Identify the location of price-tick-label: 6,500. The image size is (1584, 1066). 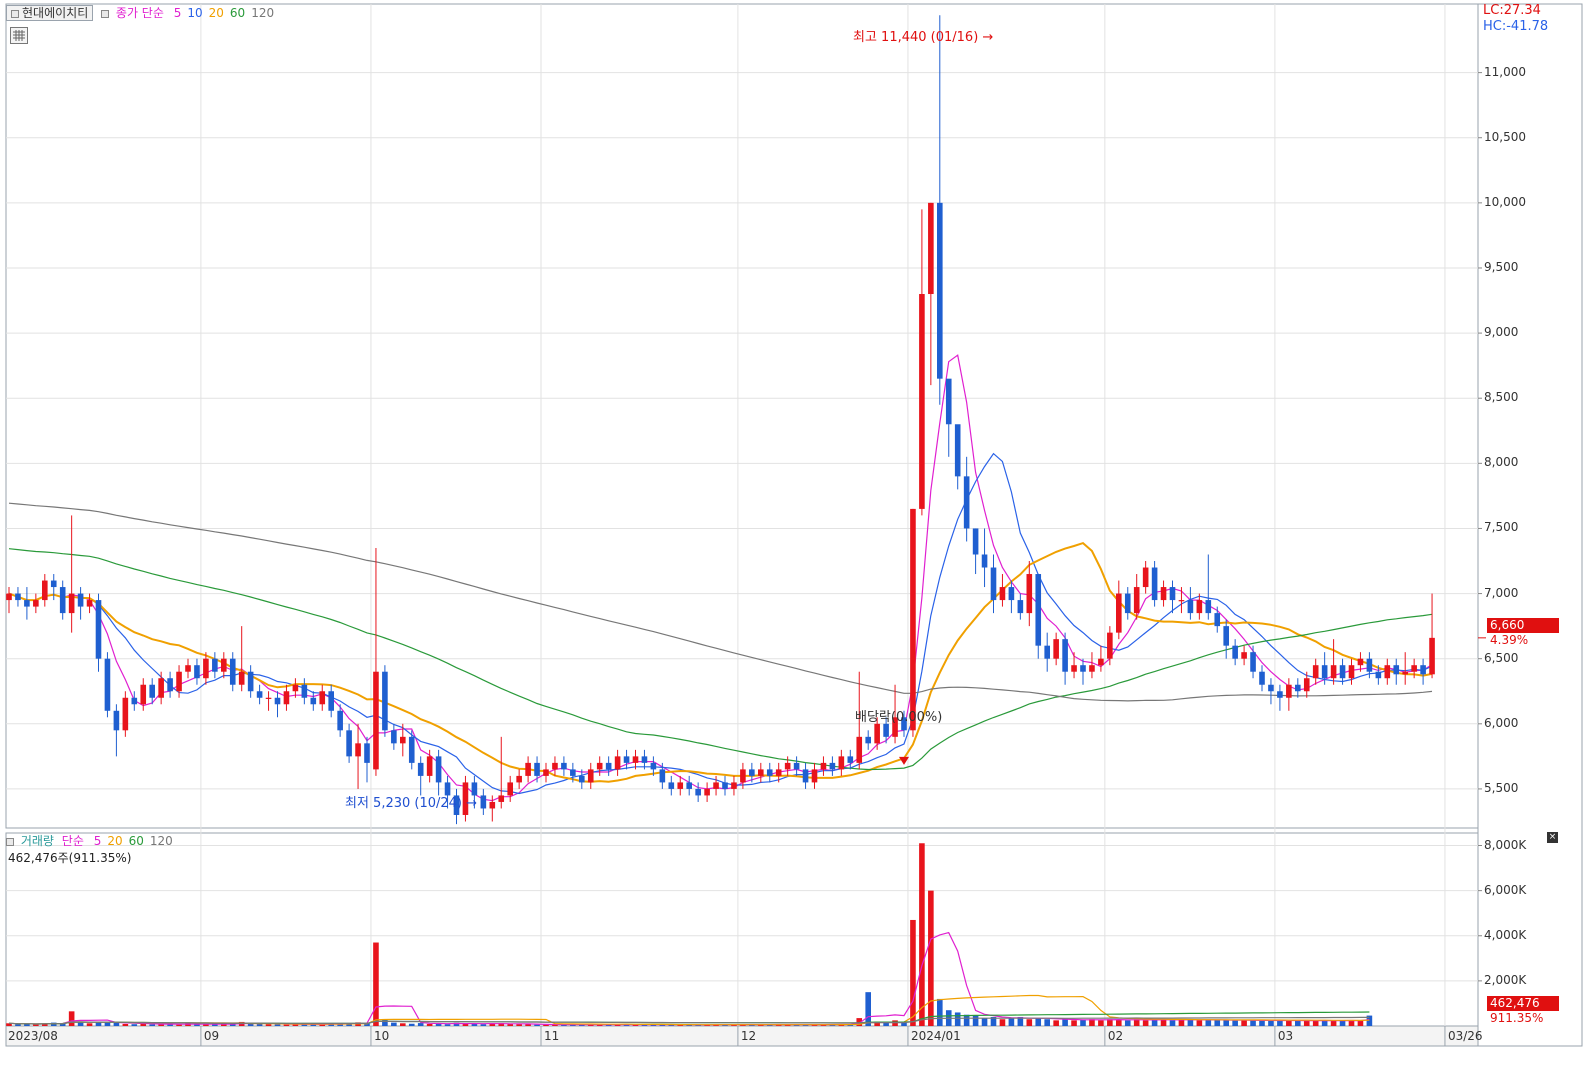
(1501, 657).